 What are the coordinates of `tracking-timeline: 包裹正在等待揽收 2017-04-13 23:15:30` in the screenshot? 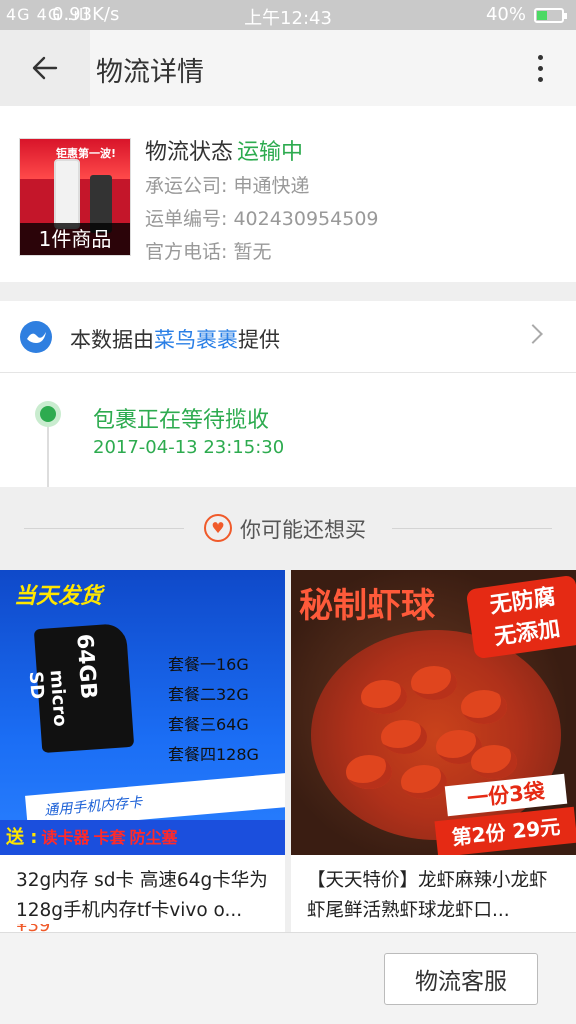 It's located at (288, 430).